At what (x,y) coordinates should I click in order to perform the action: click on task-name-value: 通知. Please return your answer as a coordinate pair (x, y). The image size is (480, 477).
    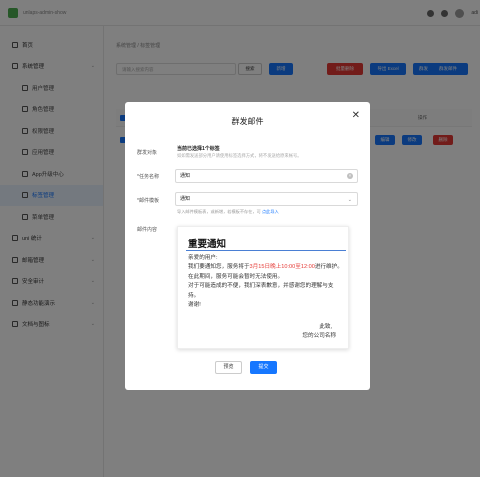
    Looking at the image, I should click on (185, 176).